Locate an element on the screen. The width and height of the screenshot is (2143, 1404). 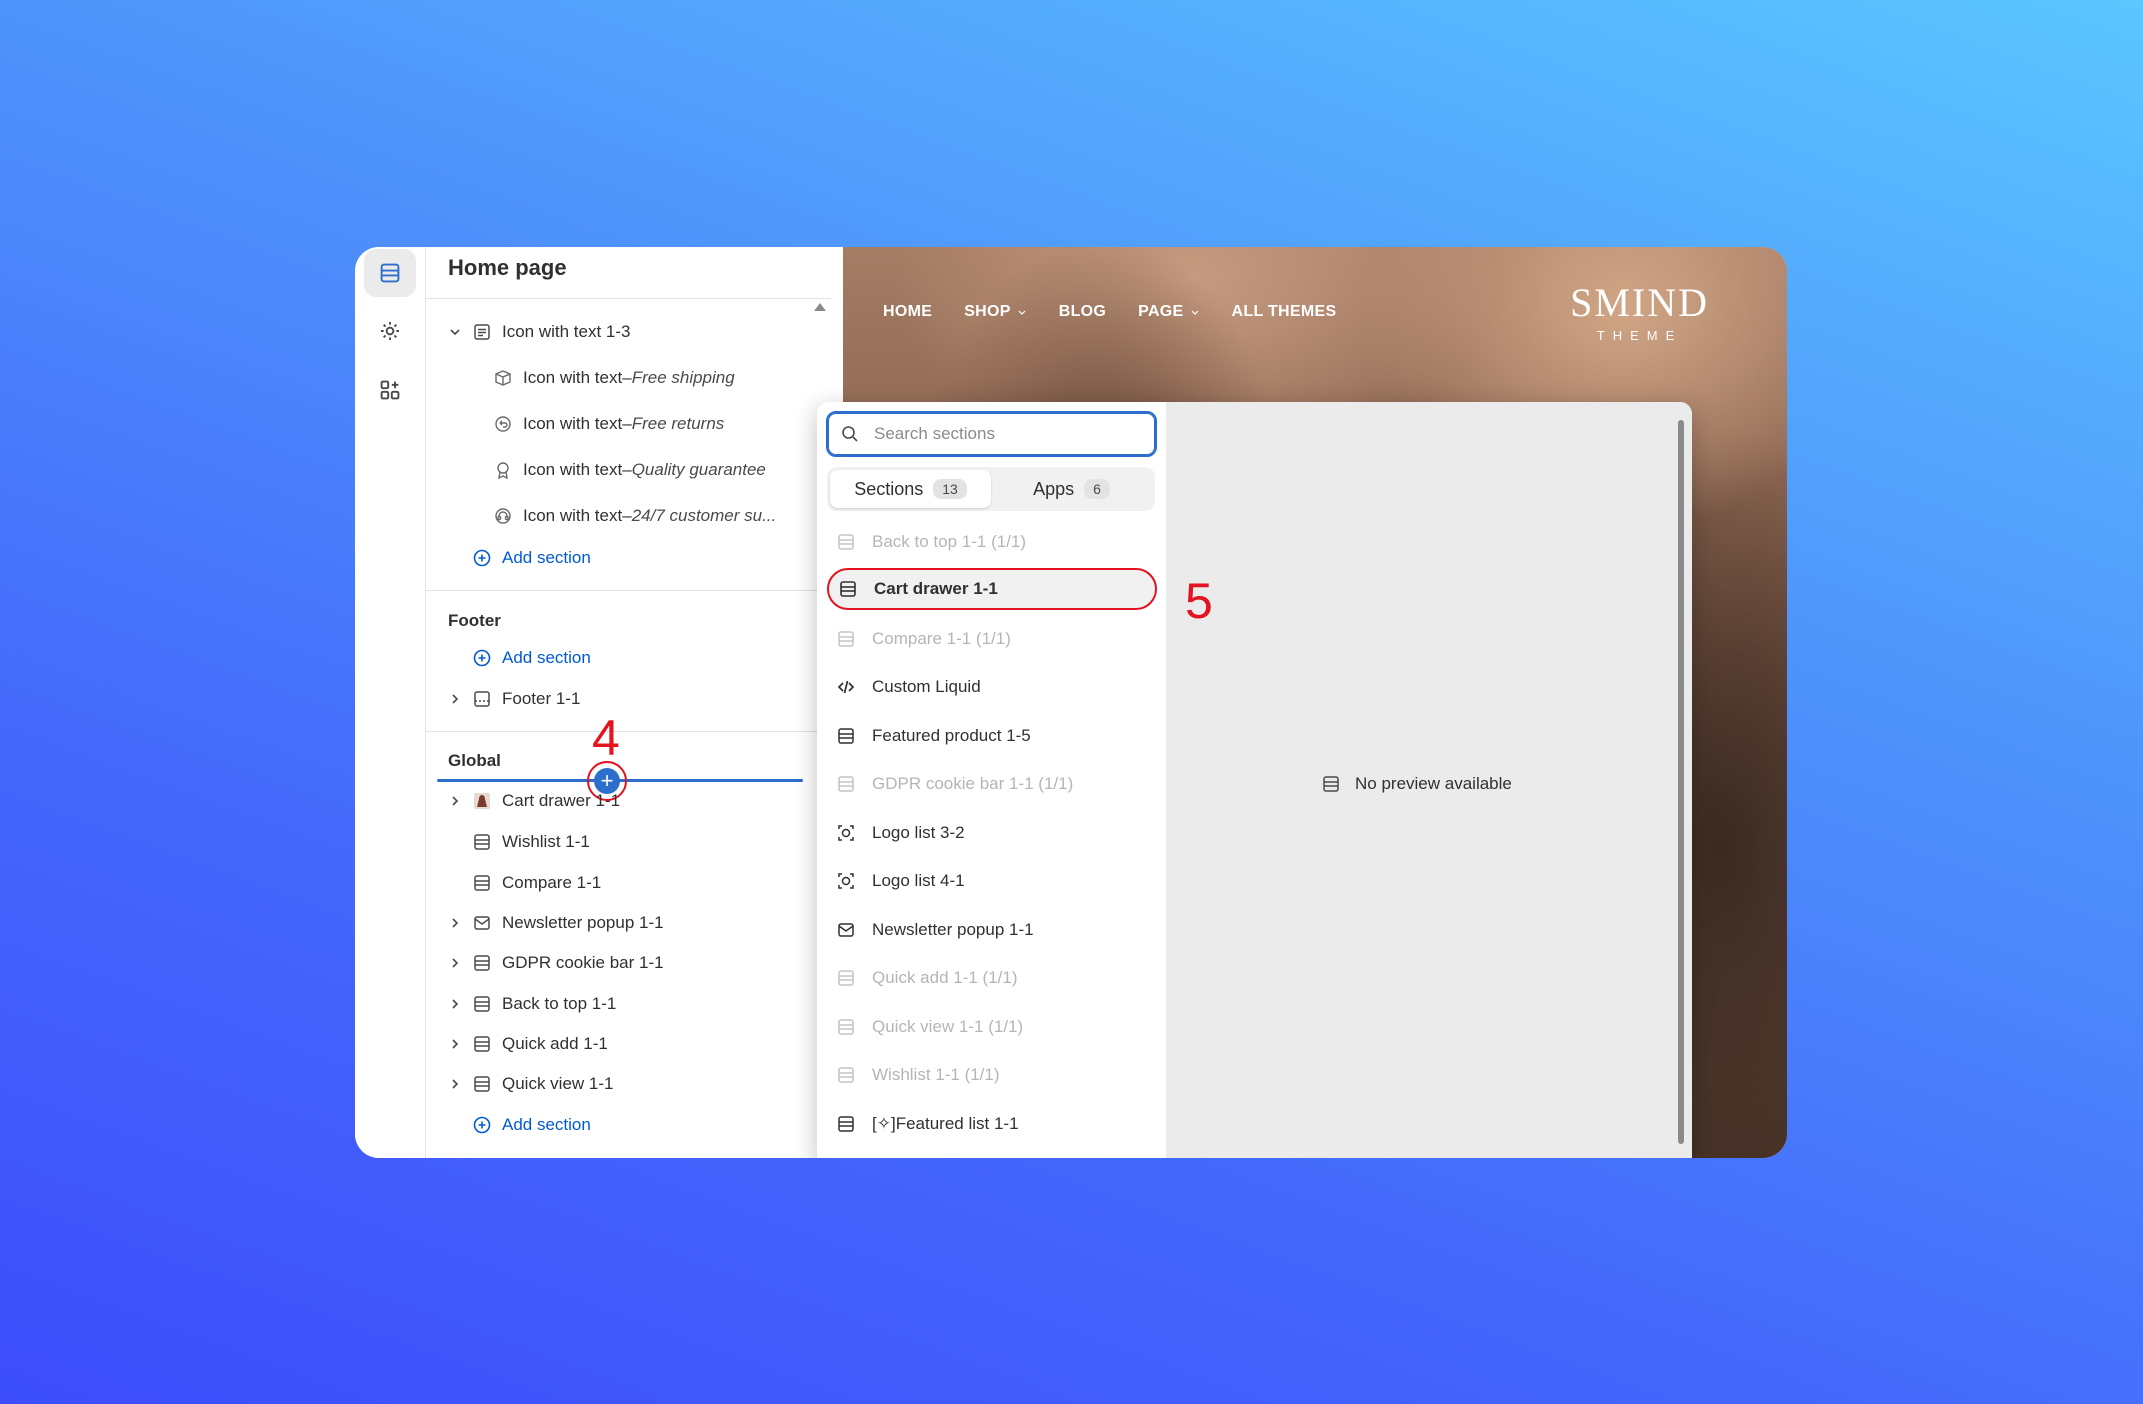
tree-item-label: Wishlist 1-1 is located at coordinates (546, 841).